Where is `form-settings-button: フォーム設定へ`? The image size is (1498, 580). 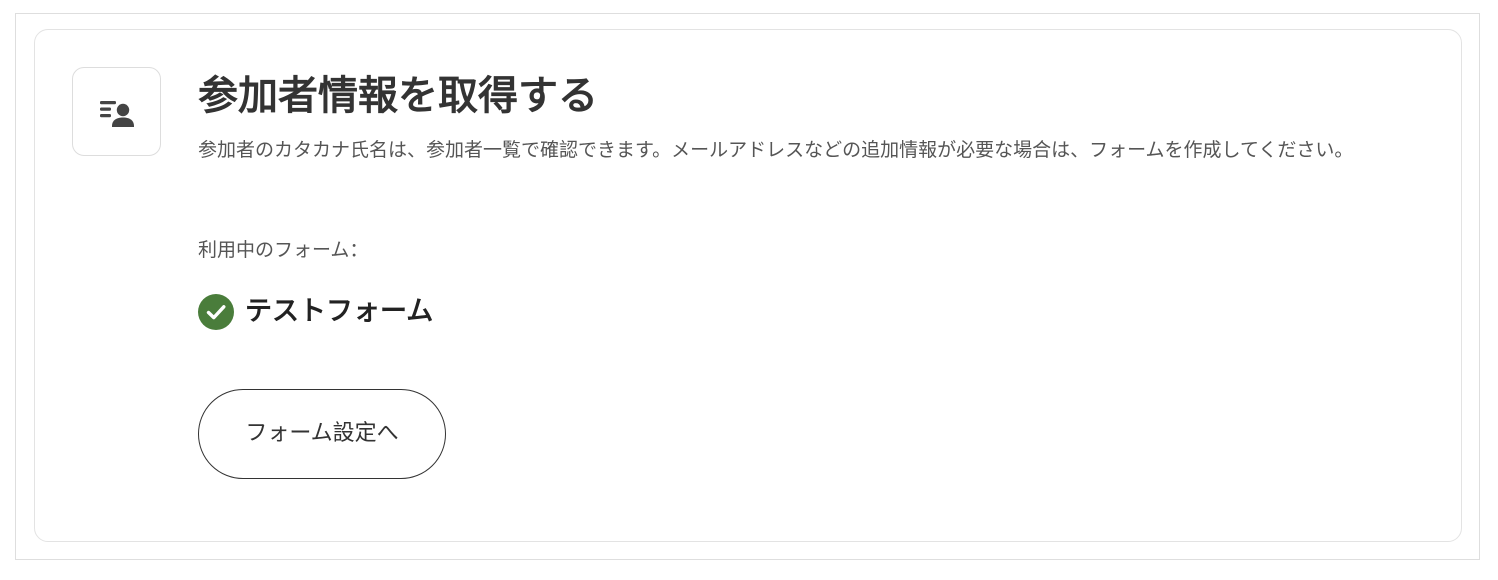 form-settings-button: フォーム設定へ is located at coordinates (322, 434).